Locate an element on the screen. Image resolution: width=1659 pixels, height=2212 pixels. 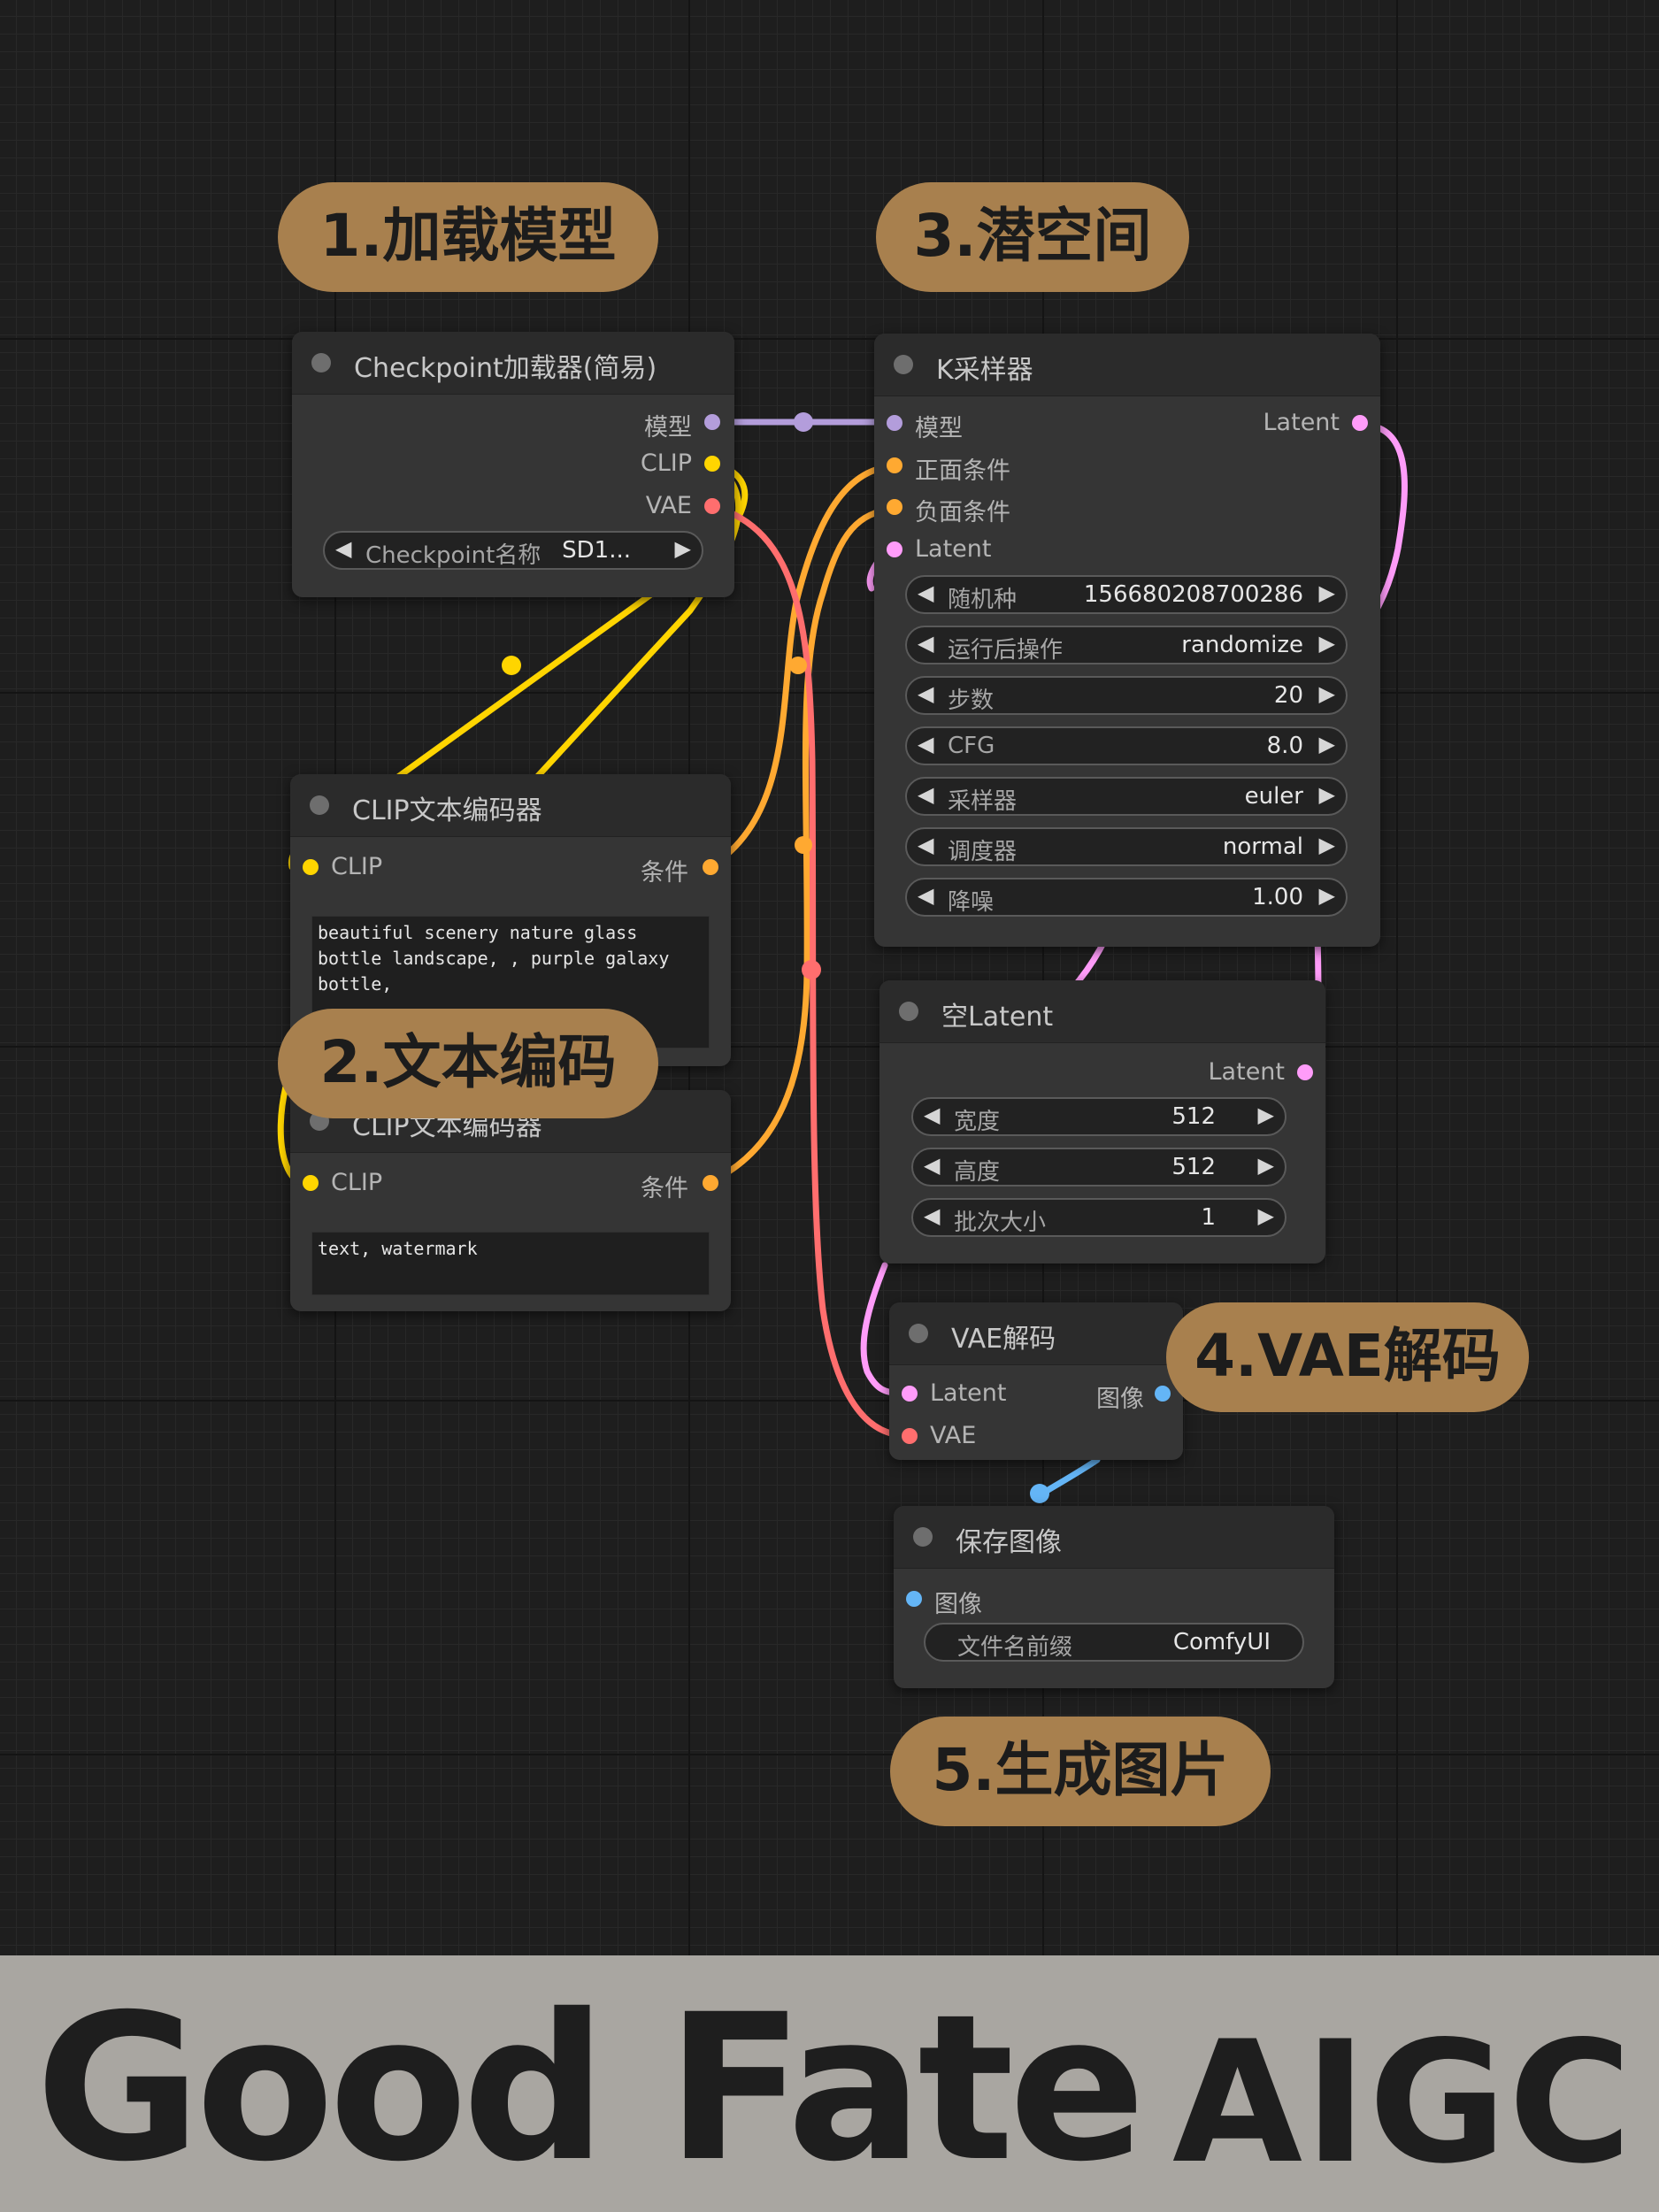
node-header: 空Latent is located at coordinates (1102, 1012).